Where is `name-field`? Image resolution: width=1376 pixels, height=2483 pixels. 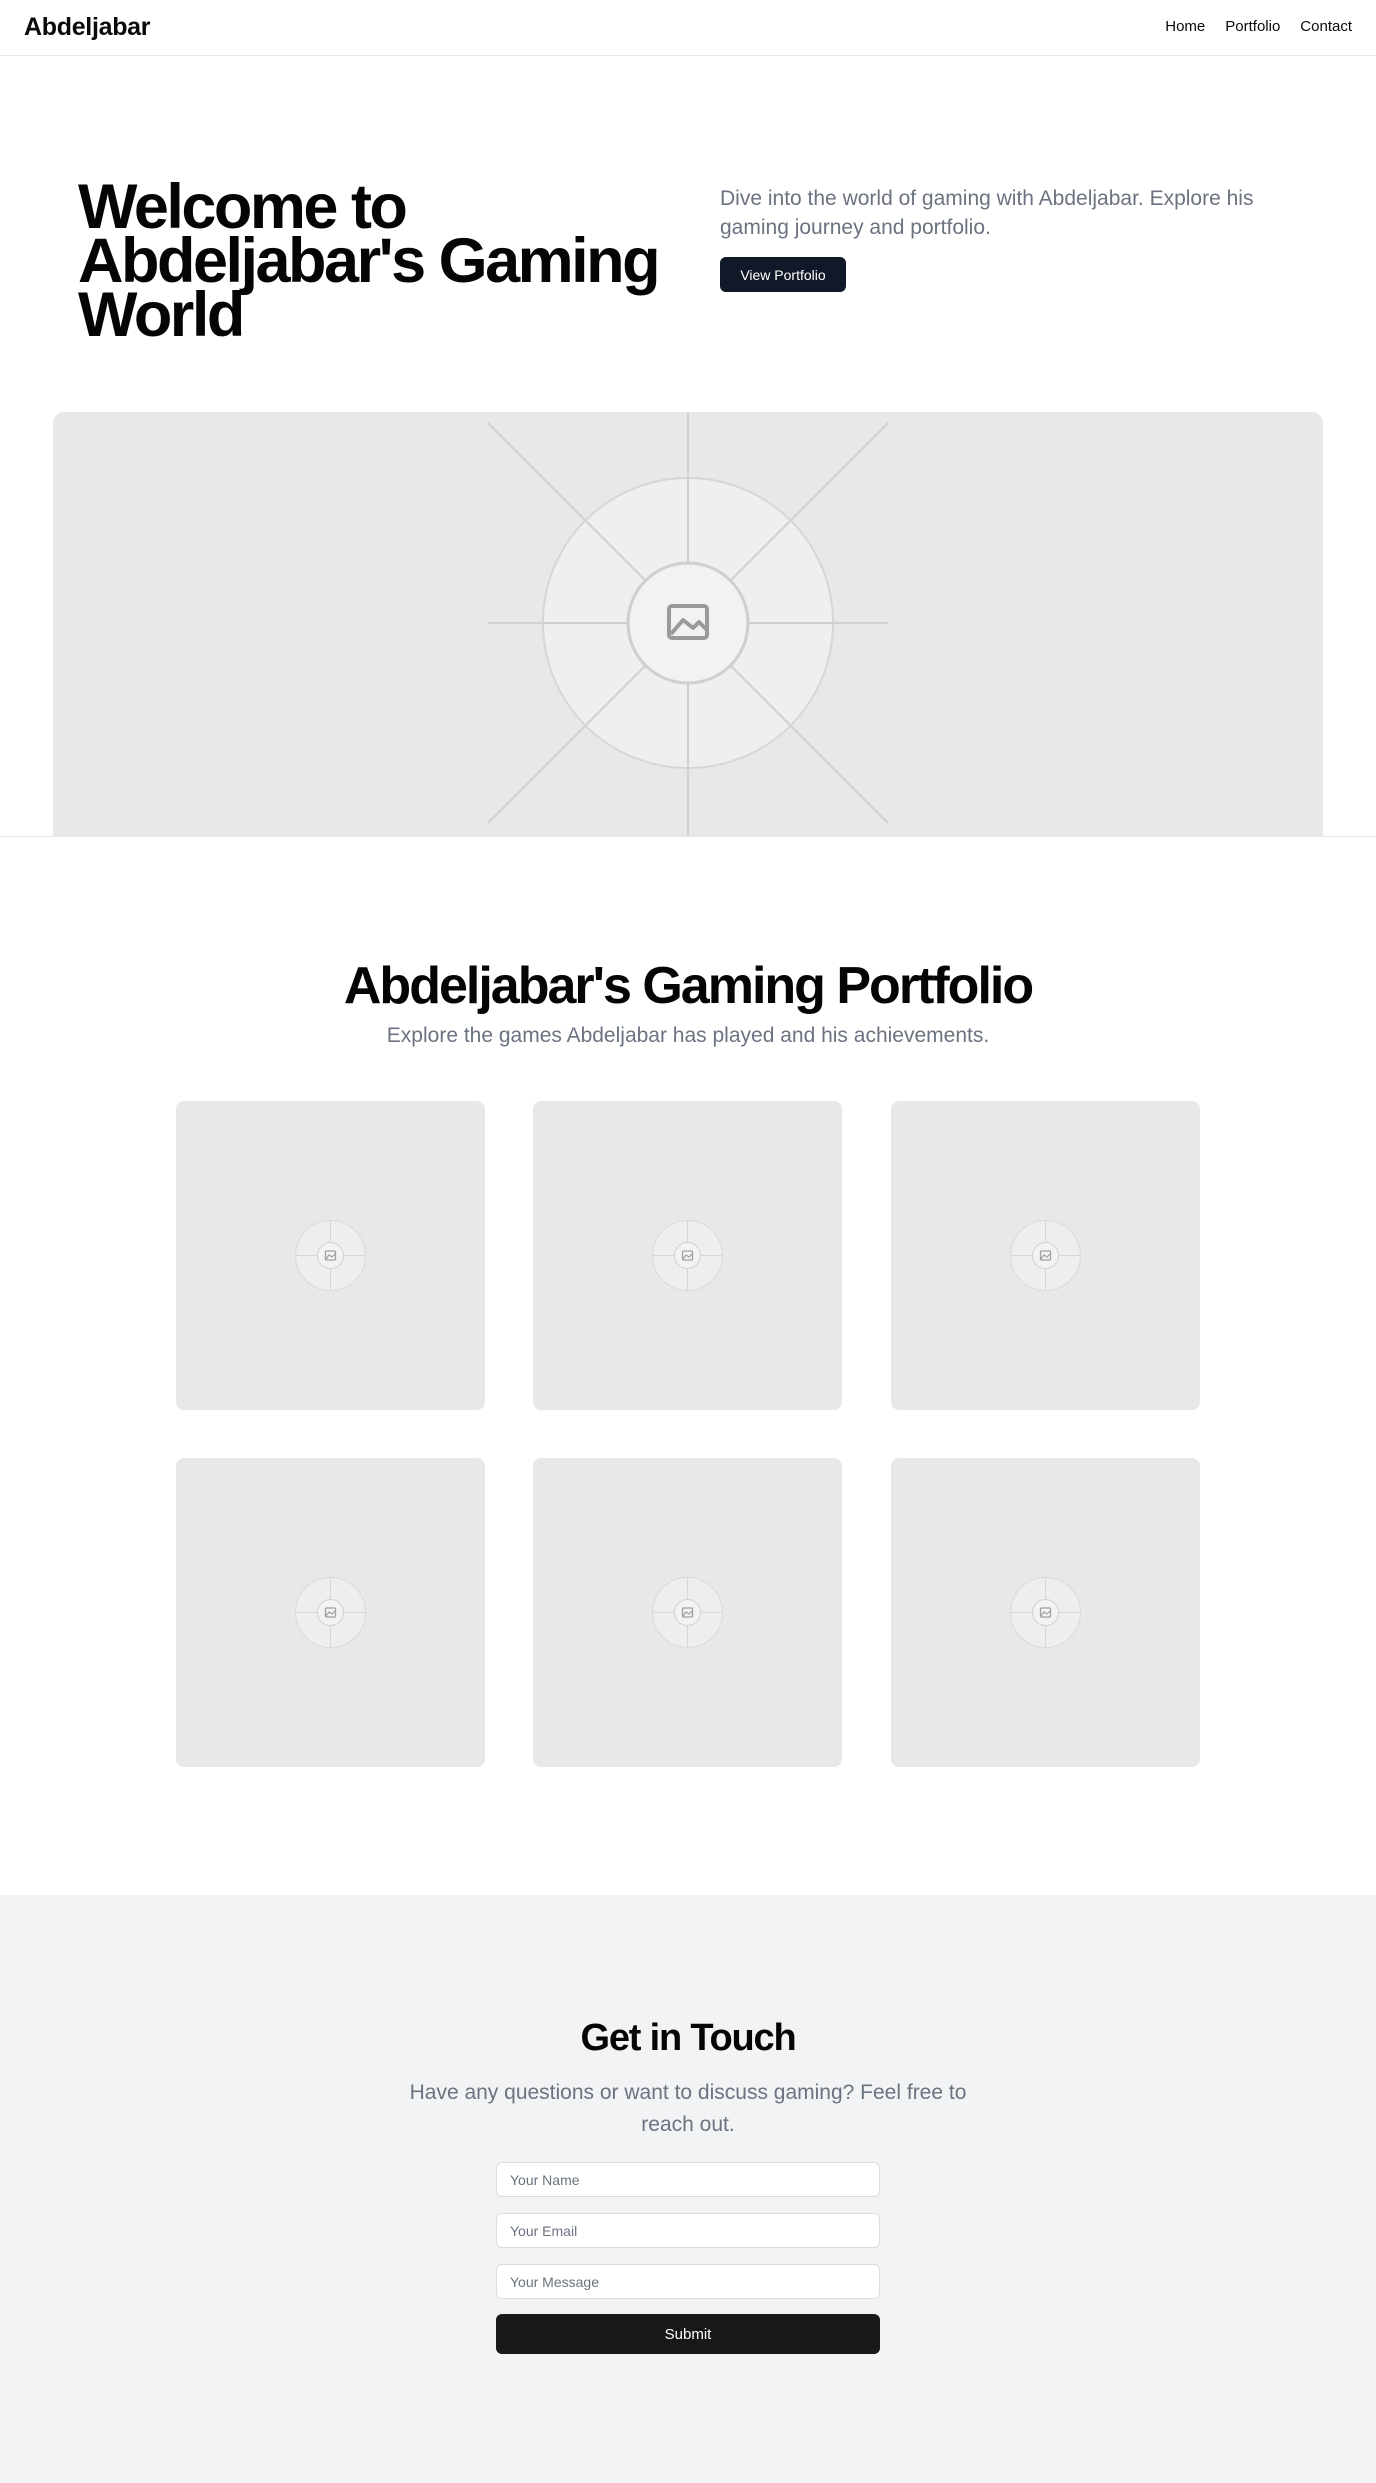 name-field is located at coordinates (688, 2179).